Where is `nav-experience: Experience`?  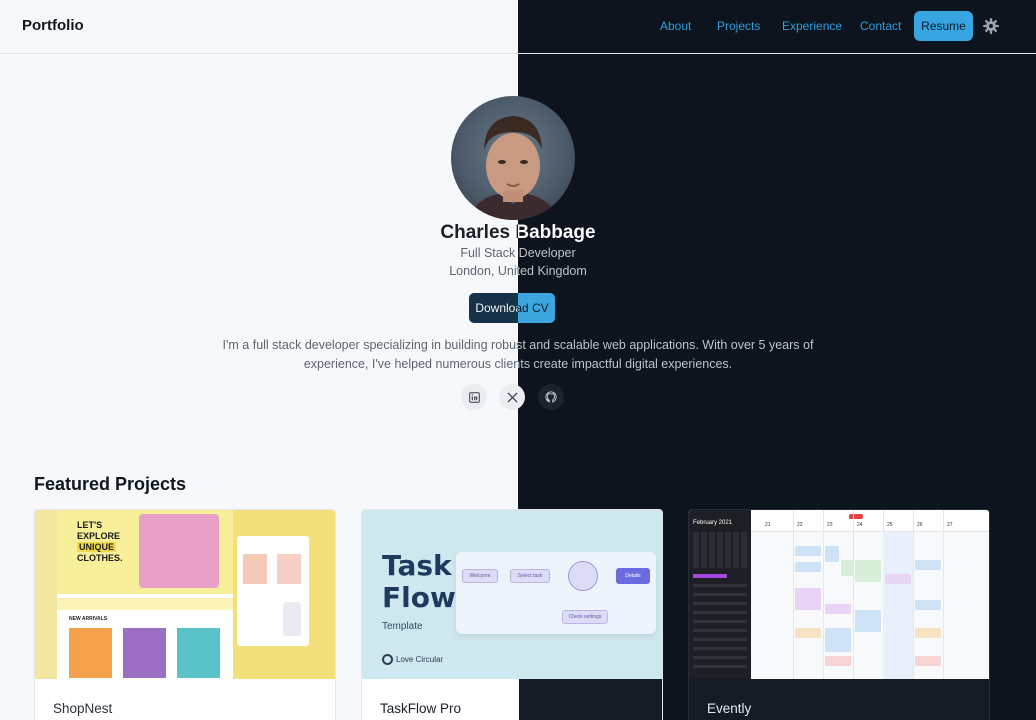
nav-experience: Experience is located at coordinates (812, 26).